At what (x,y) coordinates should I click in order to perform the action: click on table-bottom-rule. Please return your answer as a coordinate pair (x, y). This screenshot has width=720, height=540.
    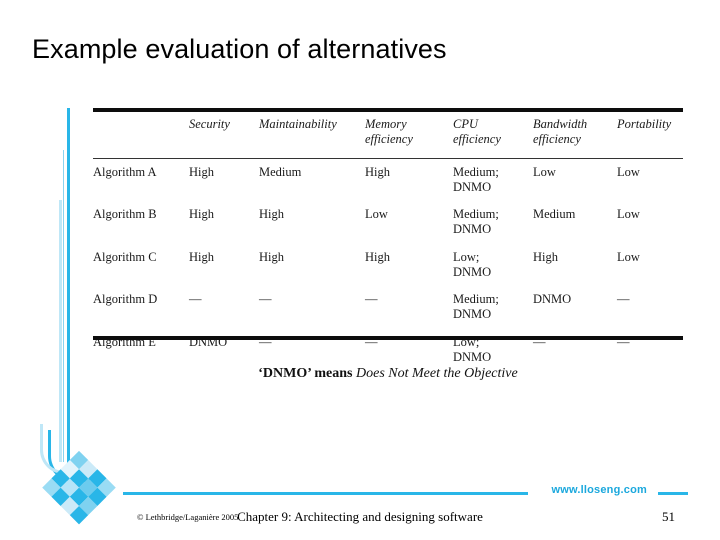
    Looking at the image, I should click on (388, 338).